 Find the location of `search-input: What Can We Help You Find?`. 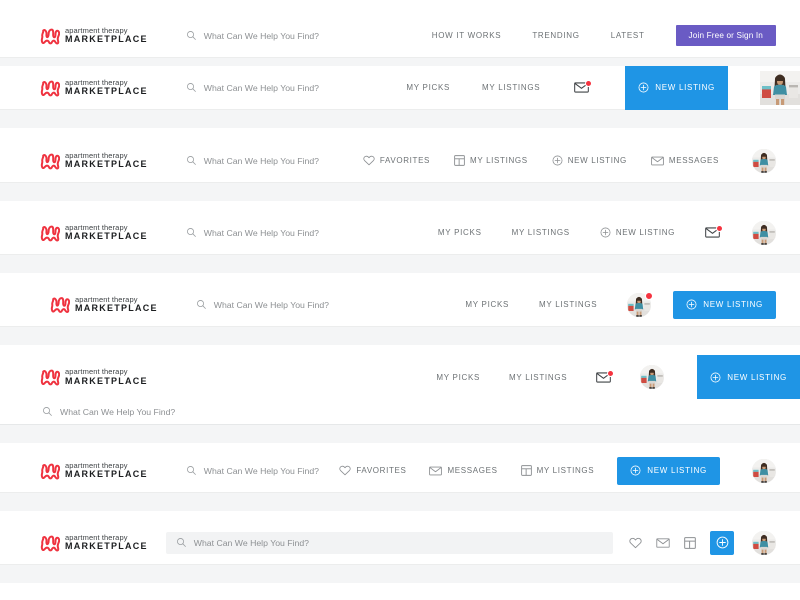

search-input: What Can We Help You Find? is located at coordinates (389, 542).